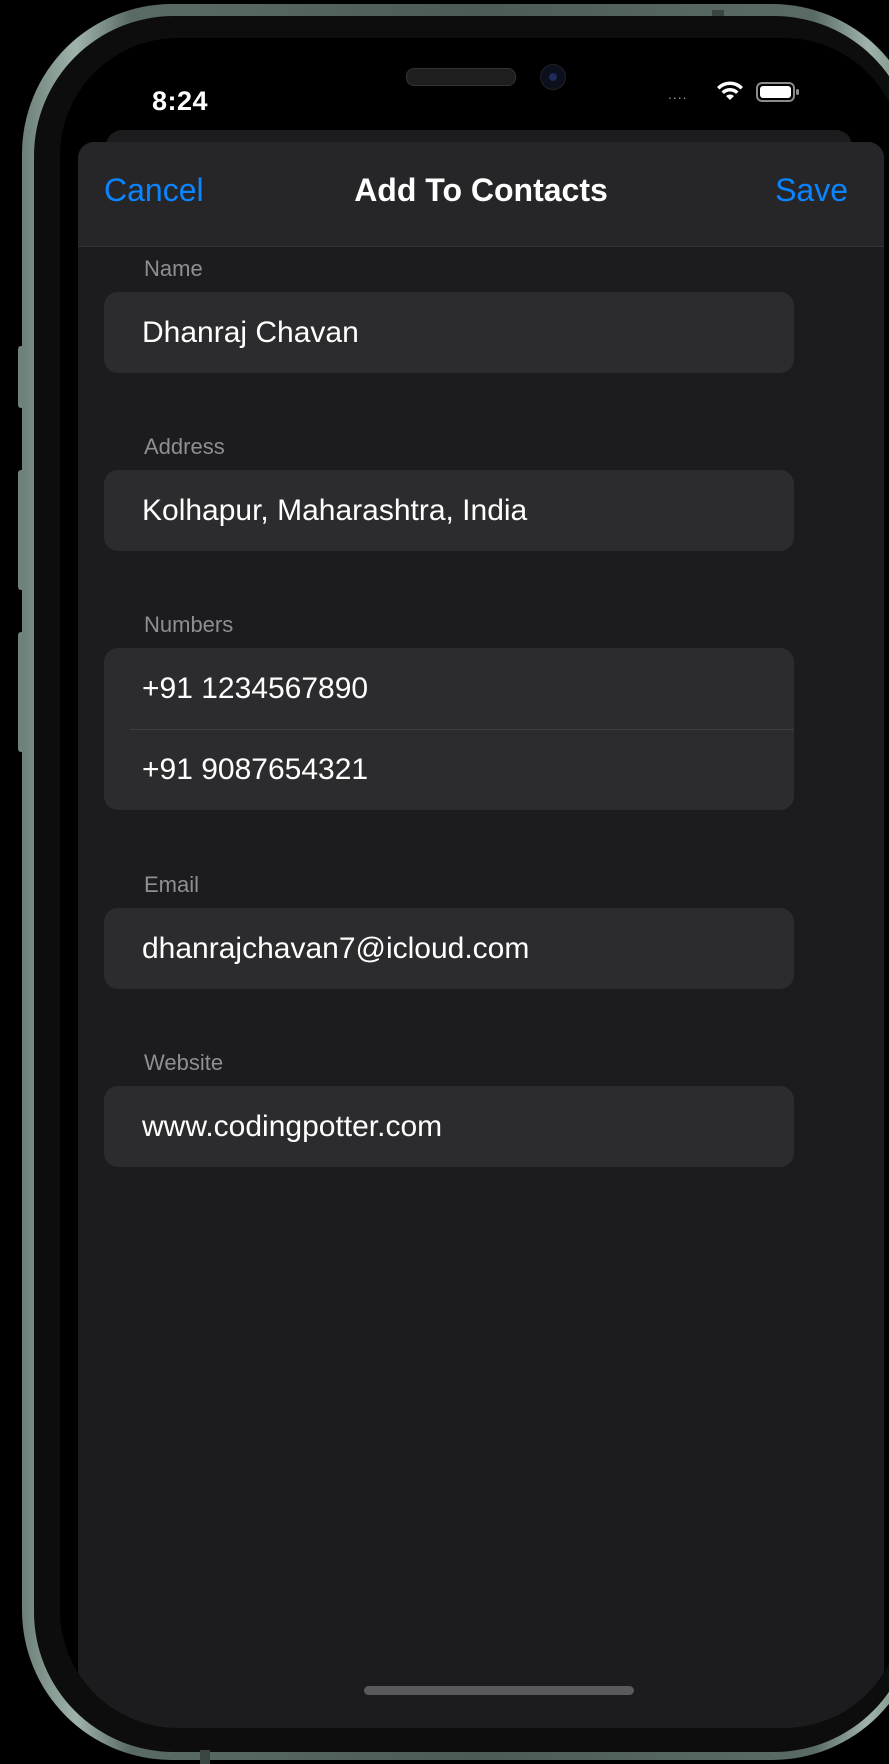 The height and width of the screenshot is (1764, 889). What do you see at coordinates (180, 101) in the screenshot?
I see `status-time: 8:24` at bounding box center [180, 101].